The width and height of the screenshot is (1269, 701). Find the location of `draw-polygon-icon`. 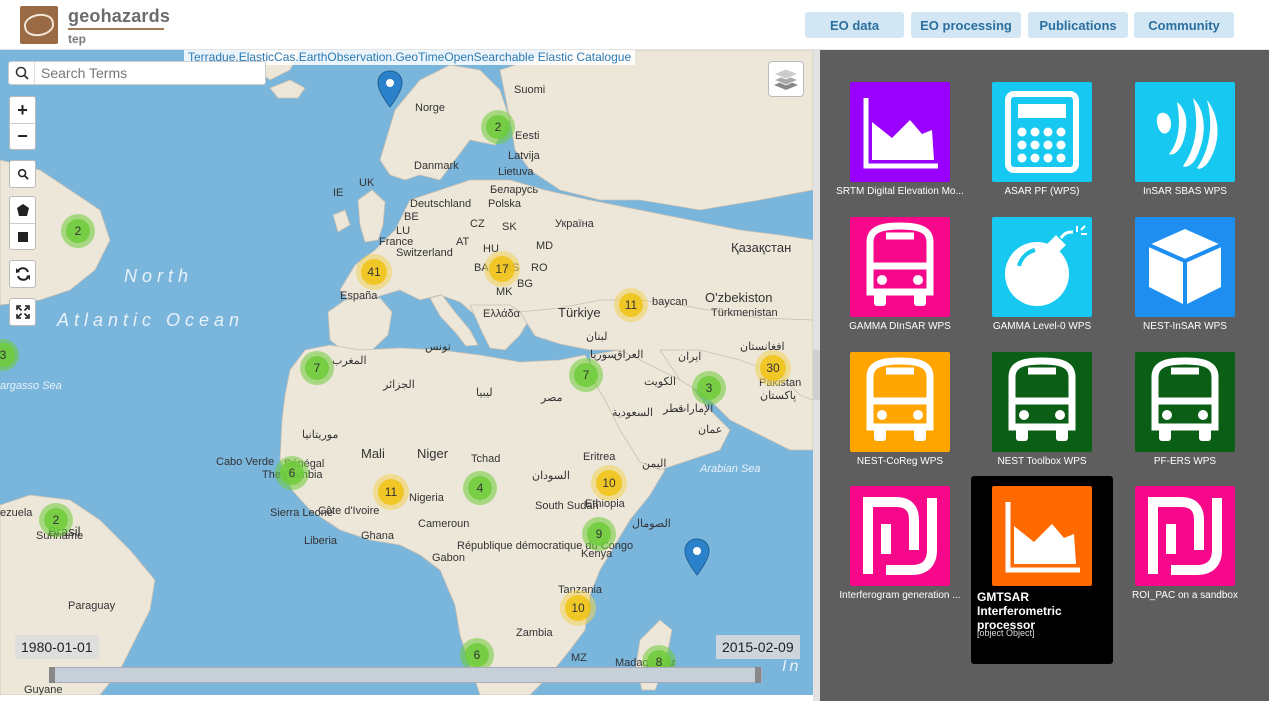

draw-polygon-icon is located at coordinates (22, 210).